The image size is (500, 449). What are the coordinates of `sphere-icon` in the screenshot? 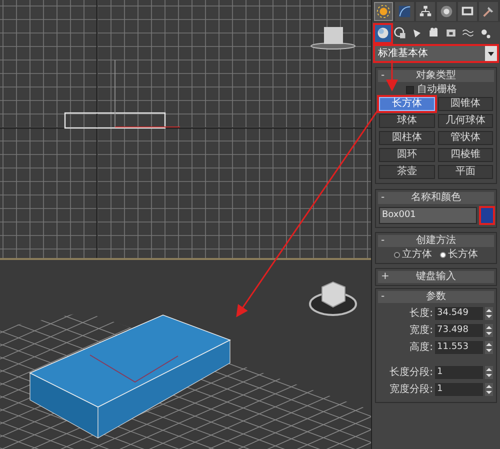 It's located at (383, 33).